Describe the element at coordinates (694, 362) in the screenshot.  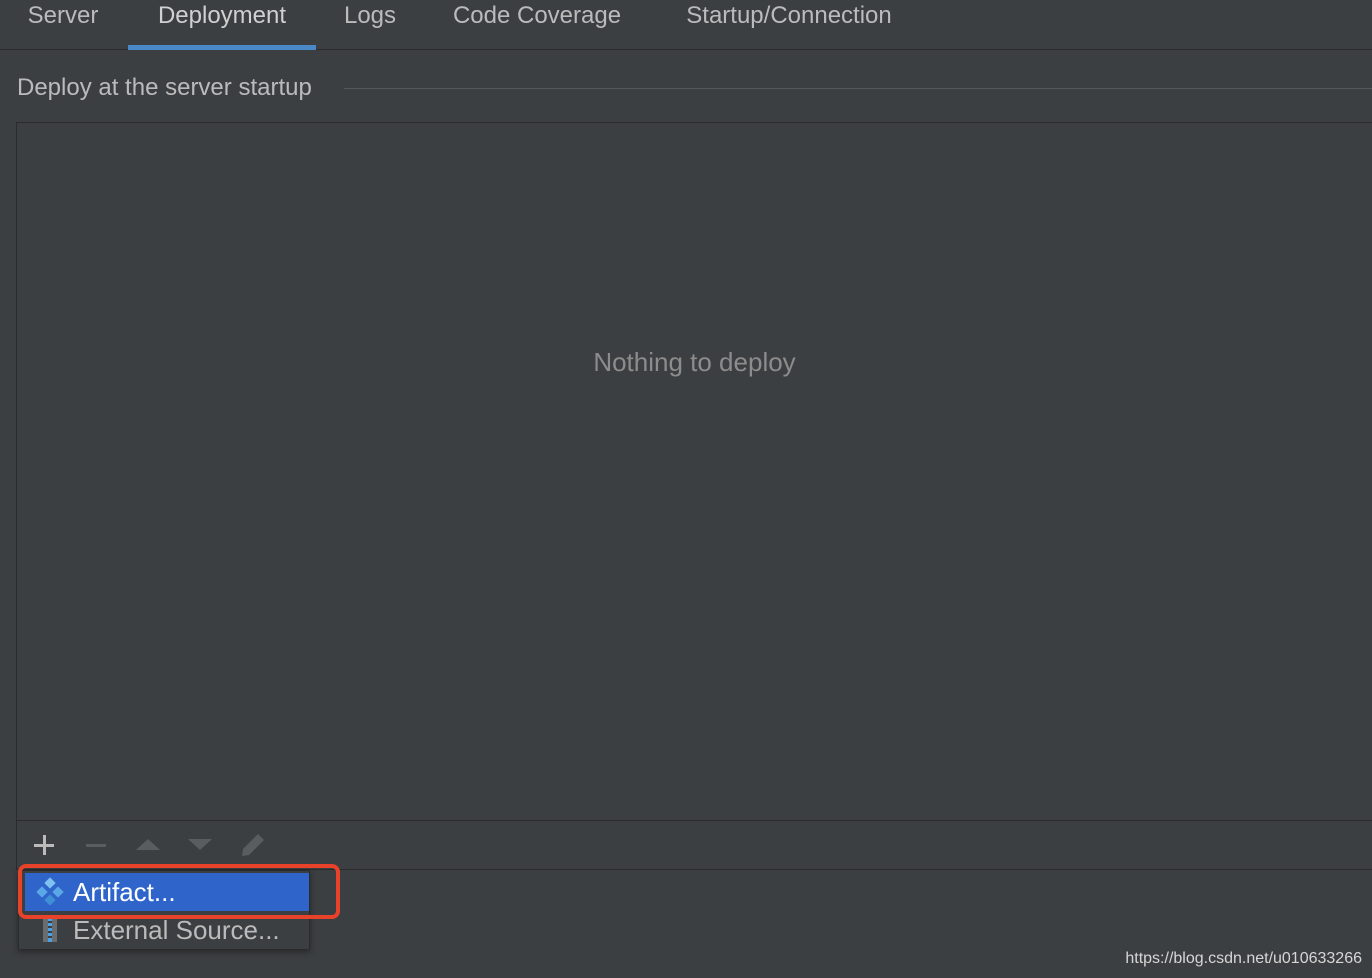
I see `empty-state-text: Nothing to deploy` at that location.